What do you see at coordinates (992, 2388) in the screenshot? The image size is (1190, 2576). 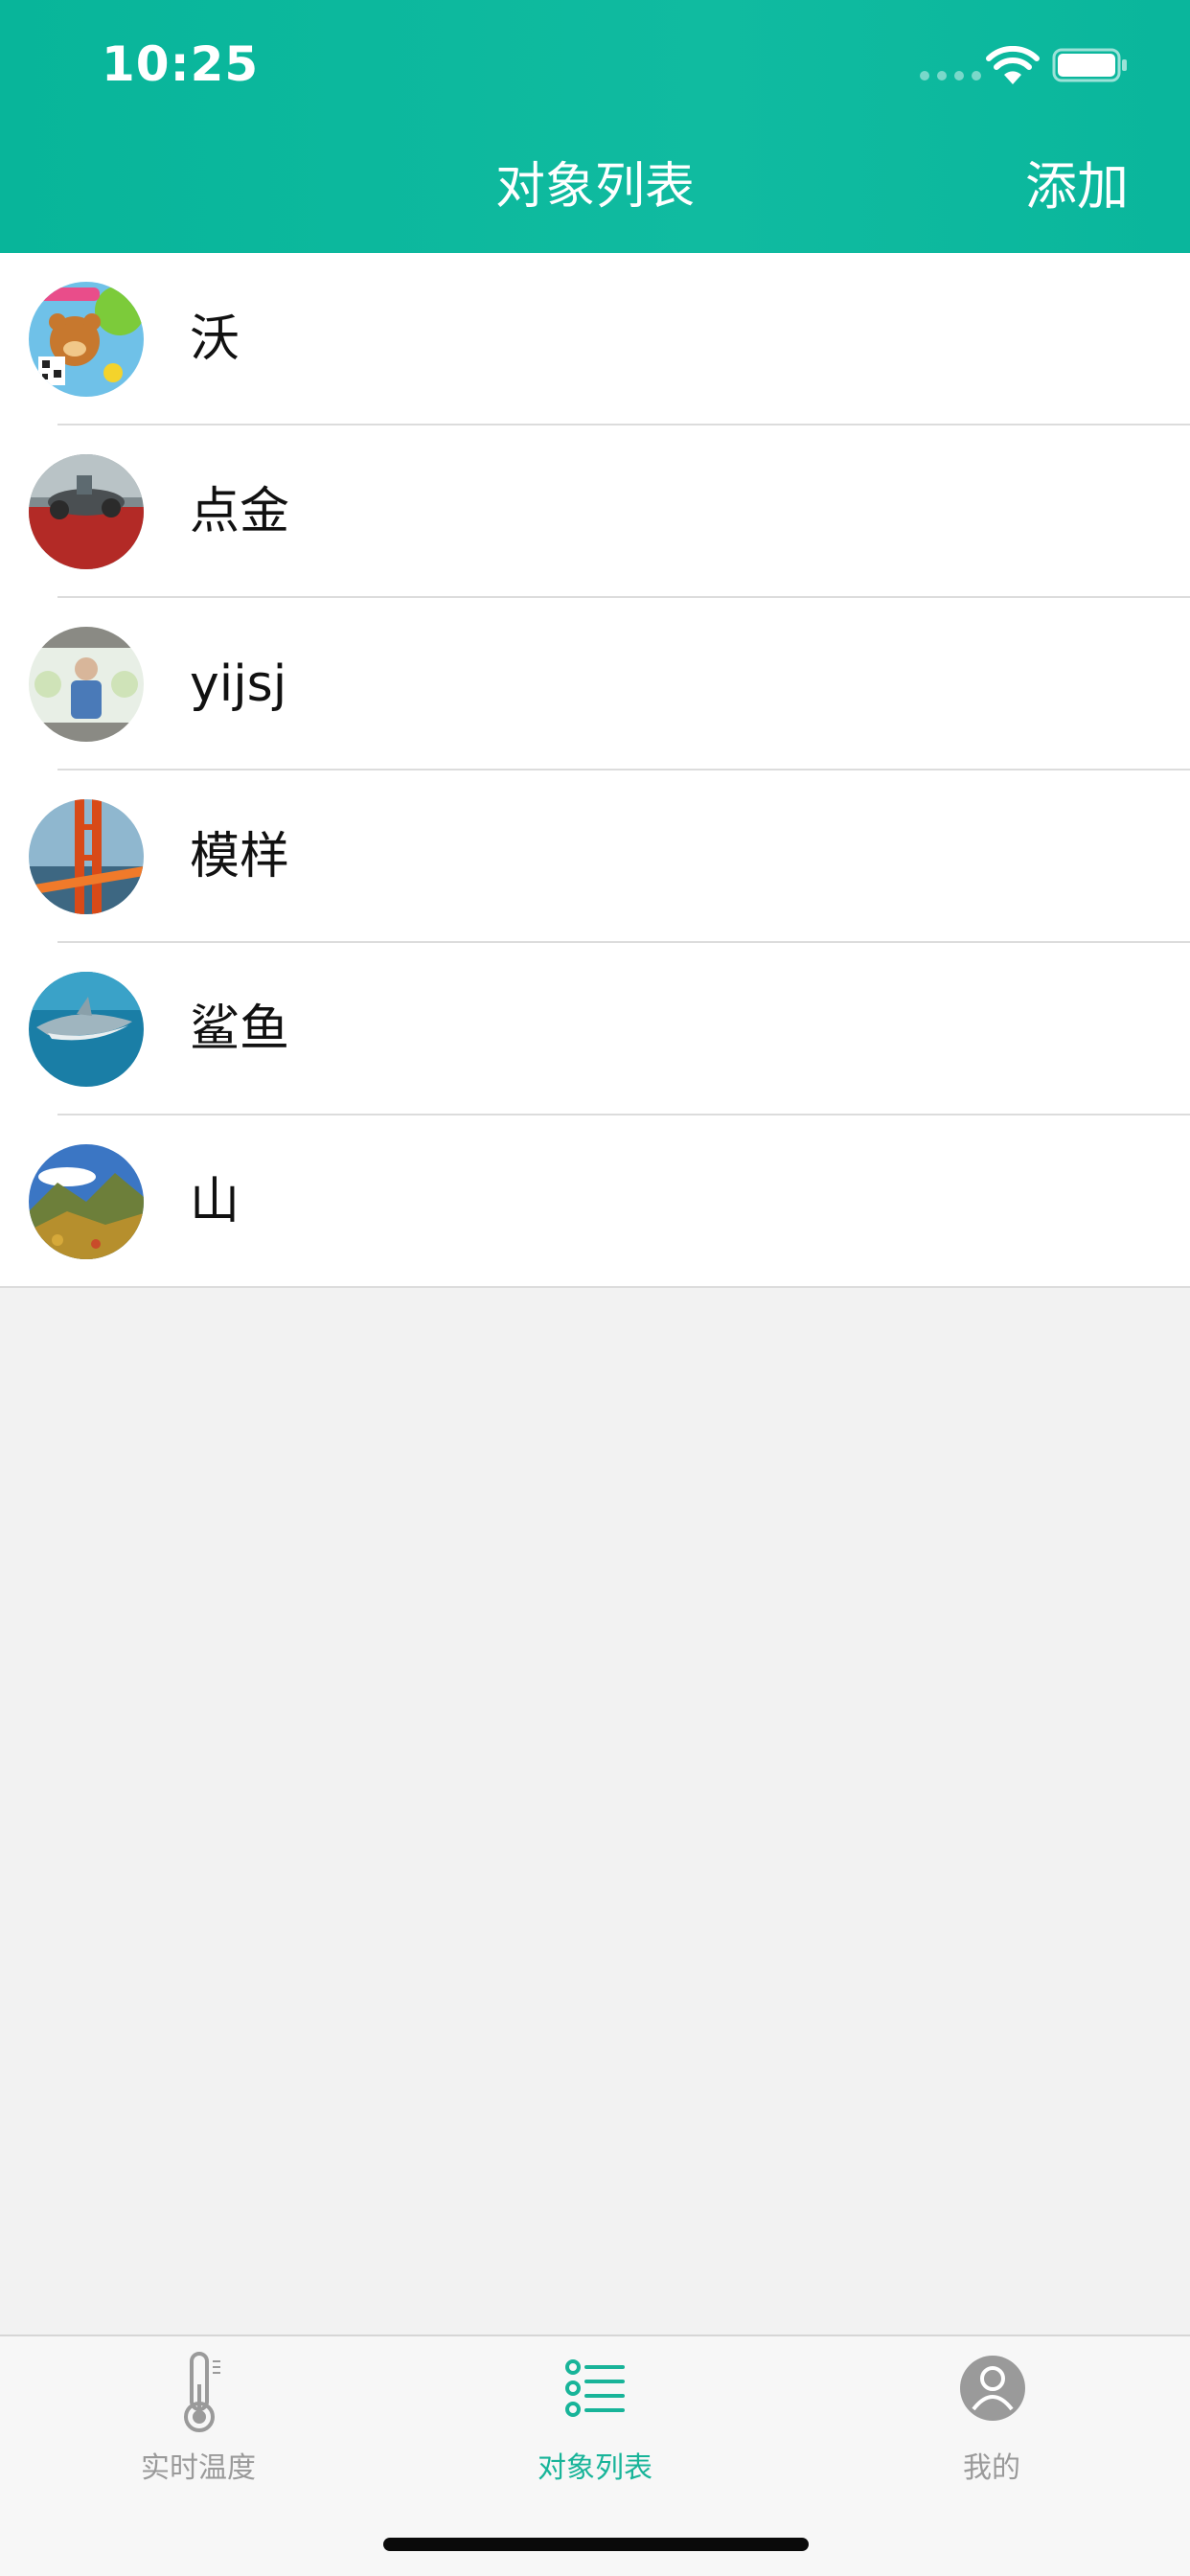 I see `user-icon` at bounding box center [992, 2388].